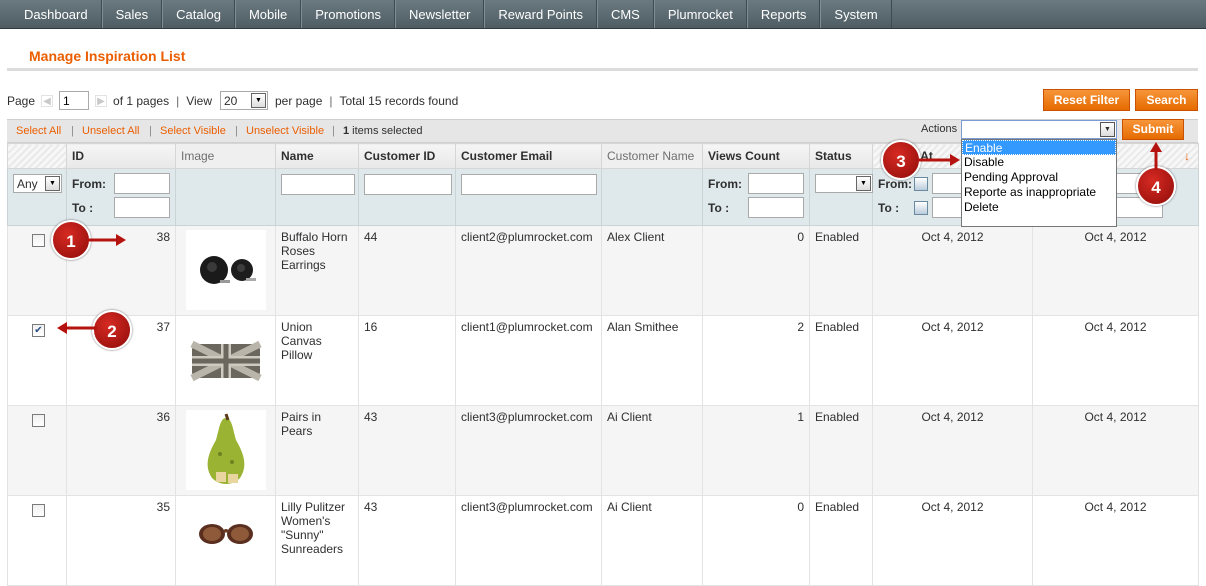 Image resolution: width=1206 pixels, height=586 pixels. What do you see at coordinates (776, 183) in the screenshot?
I see `views-from-input` at bounding box center [776, 183].